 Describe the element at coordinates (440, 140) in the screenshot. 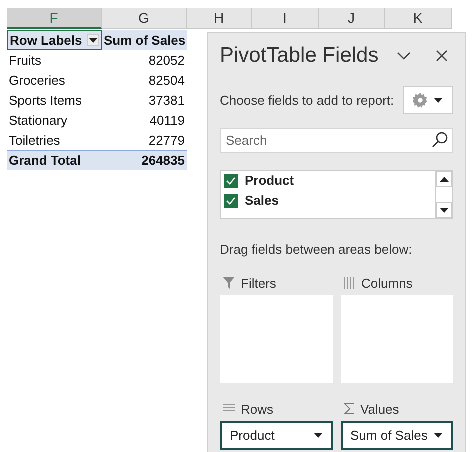

I see `search-icon` at that location.